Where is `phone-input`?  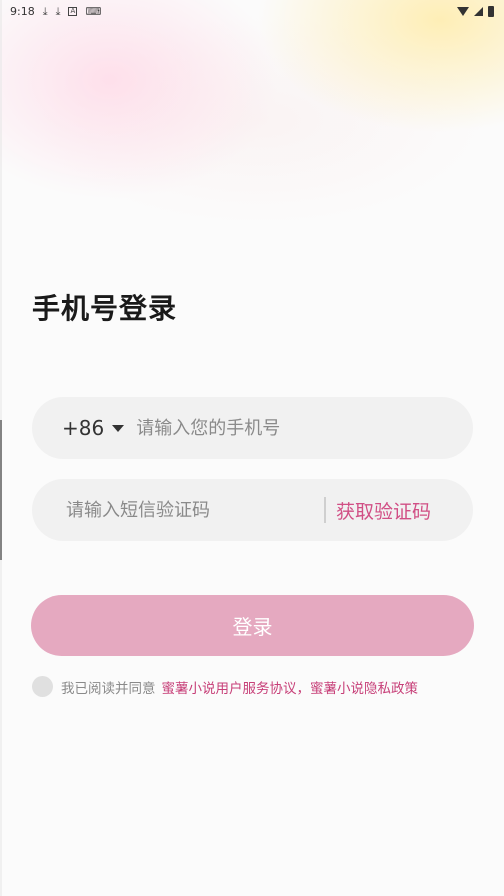
phone-input is located at coordinates (261, 428).